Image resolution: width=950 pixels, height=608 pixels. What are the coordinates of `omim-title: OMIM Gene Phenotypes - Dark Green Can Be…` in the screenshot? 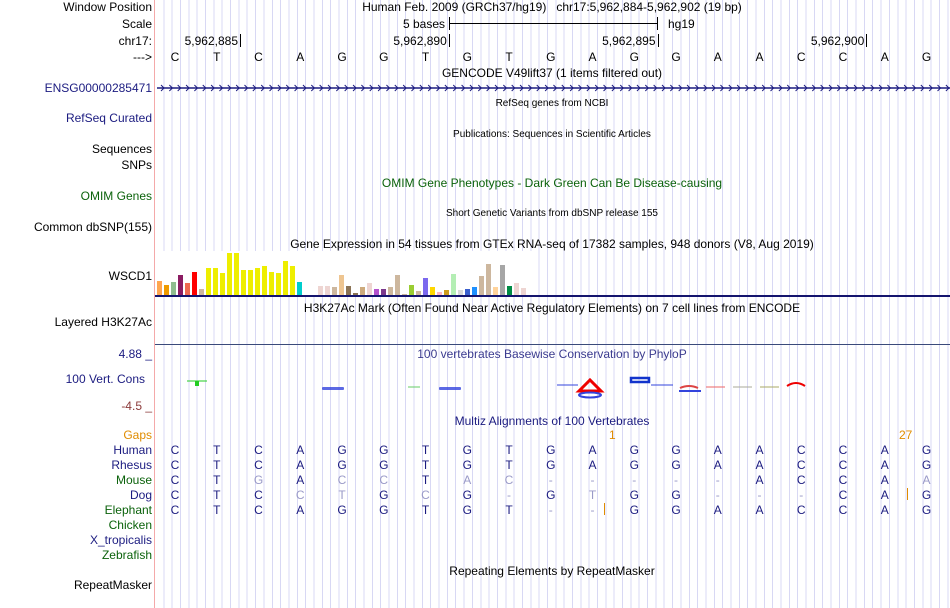 It's located at (552, 183).